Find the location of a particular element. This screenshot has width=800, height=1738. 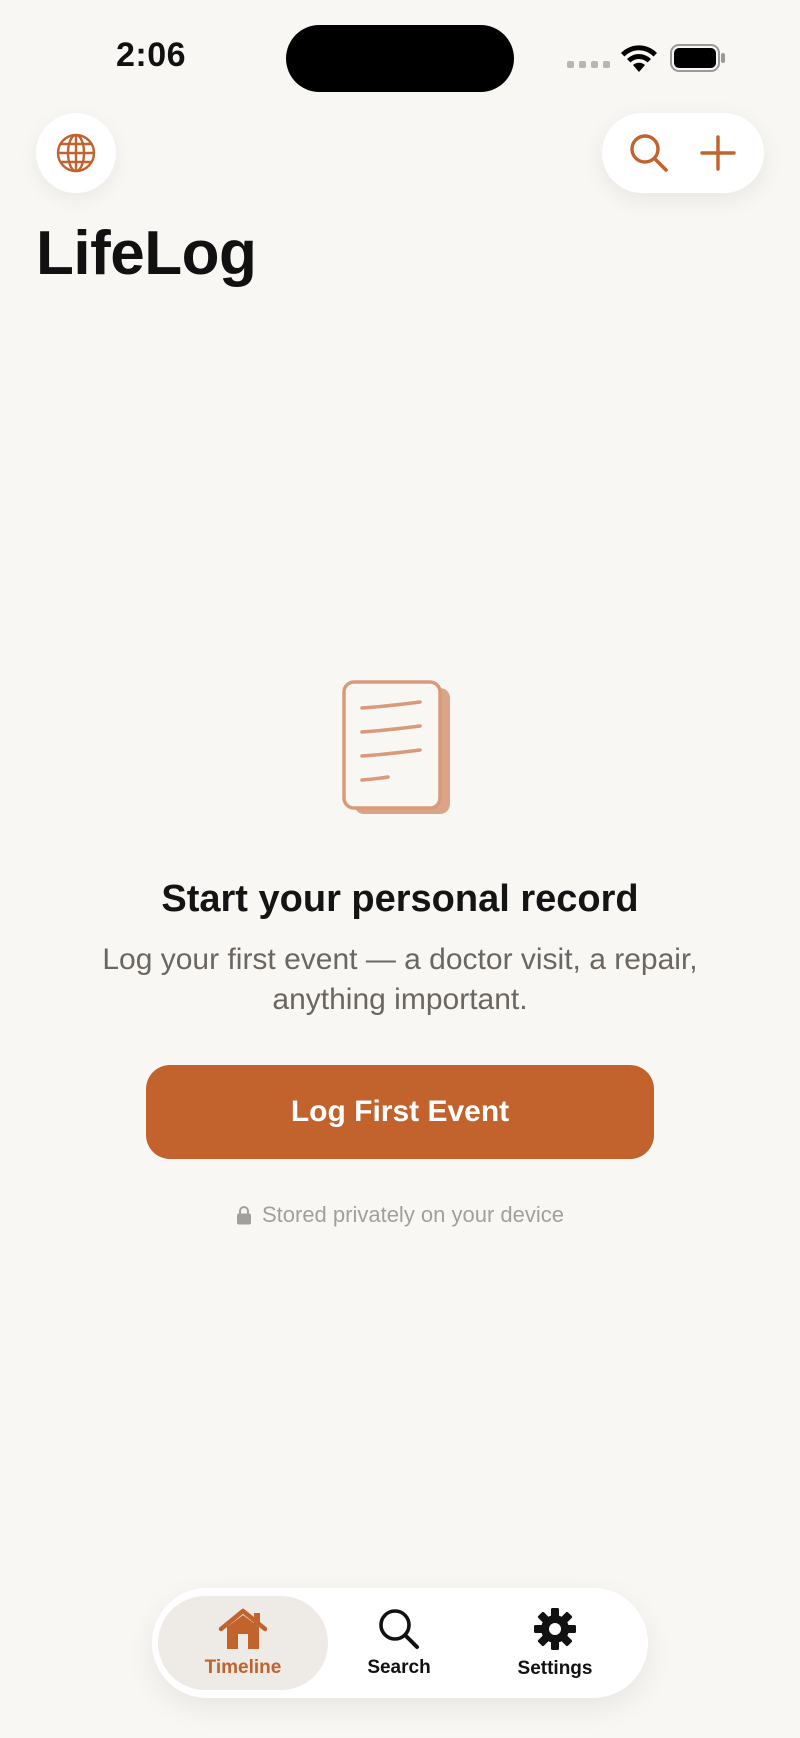

tab-settings-label: Settings is located at coordinates (555, 1668).